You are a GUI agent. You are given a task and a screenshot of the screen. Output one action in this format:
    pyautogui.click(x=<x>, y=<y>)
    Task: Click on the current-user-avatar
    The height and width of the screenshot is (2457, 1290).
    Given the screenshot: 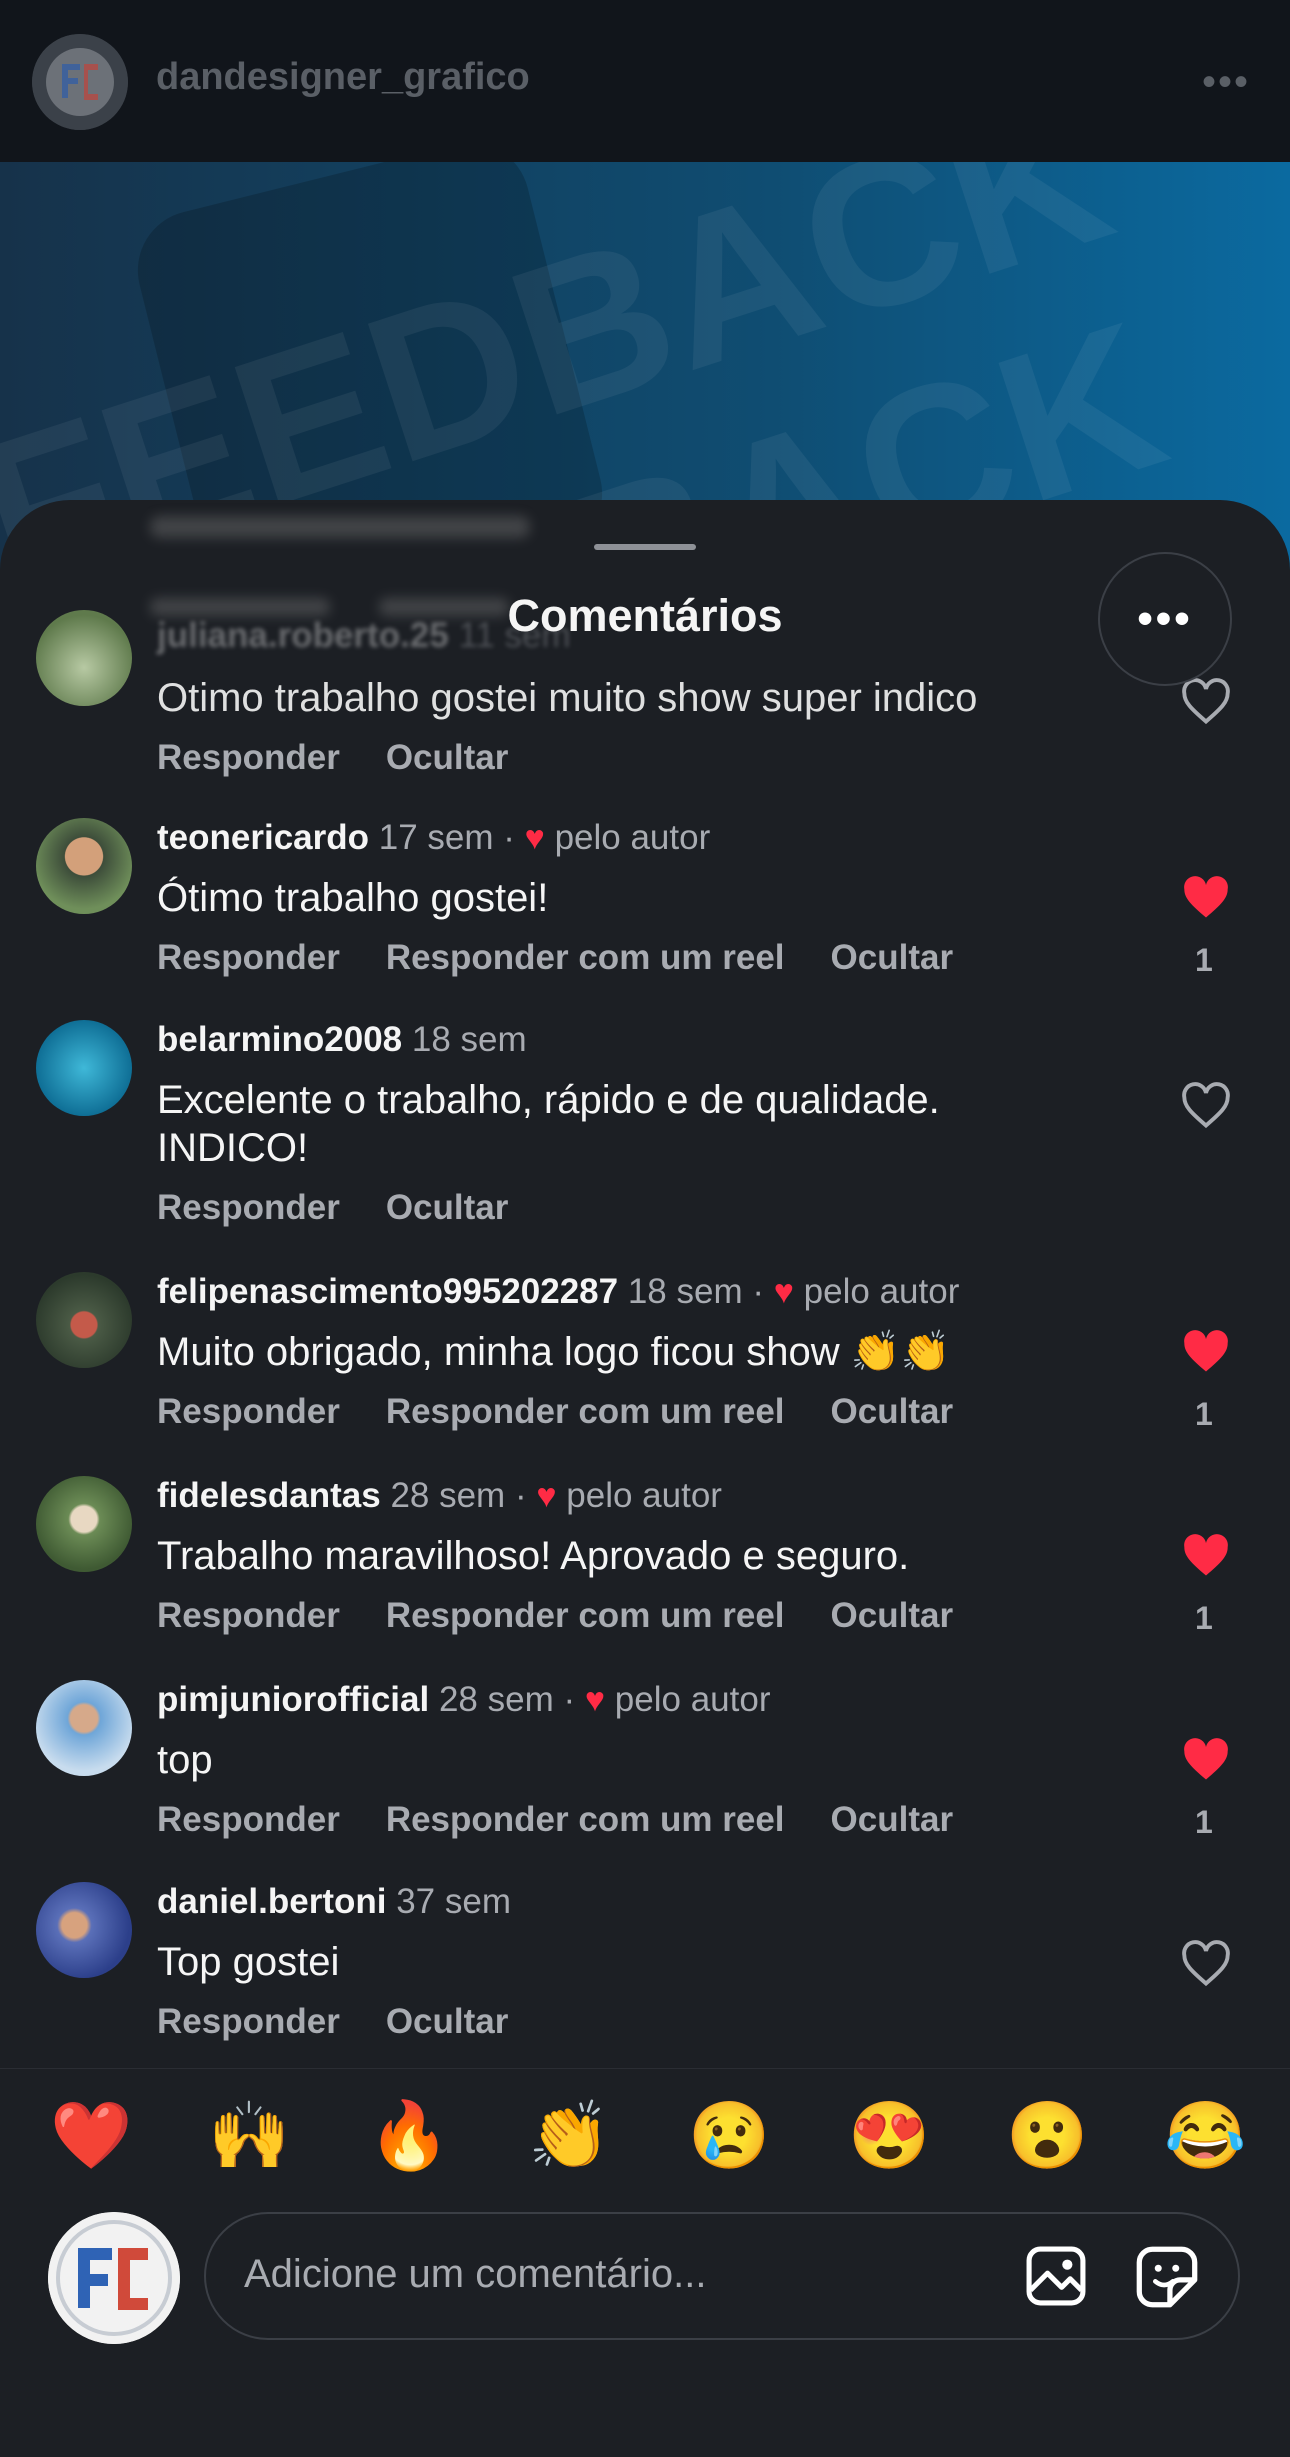 What is the action you would take?
    pyautogui.click(x=114, y=2278)
    